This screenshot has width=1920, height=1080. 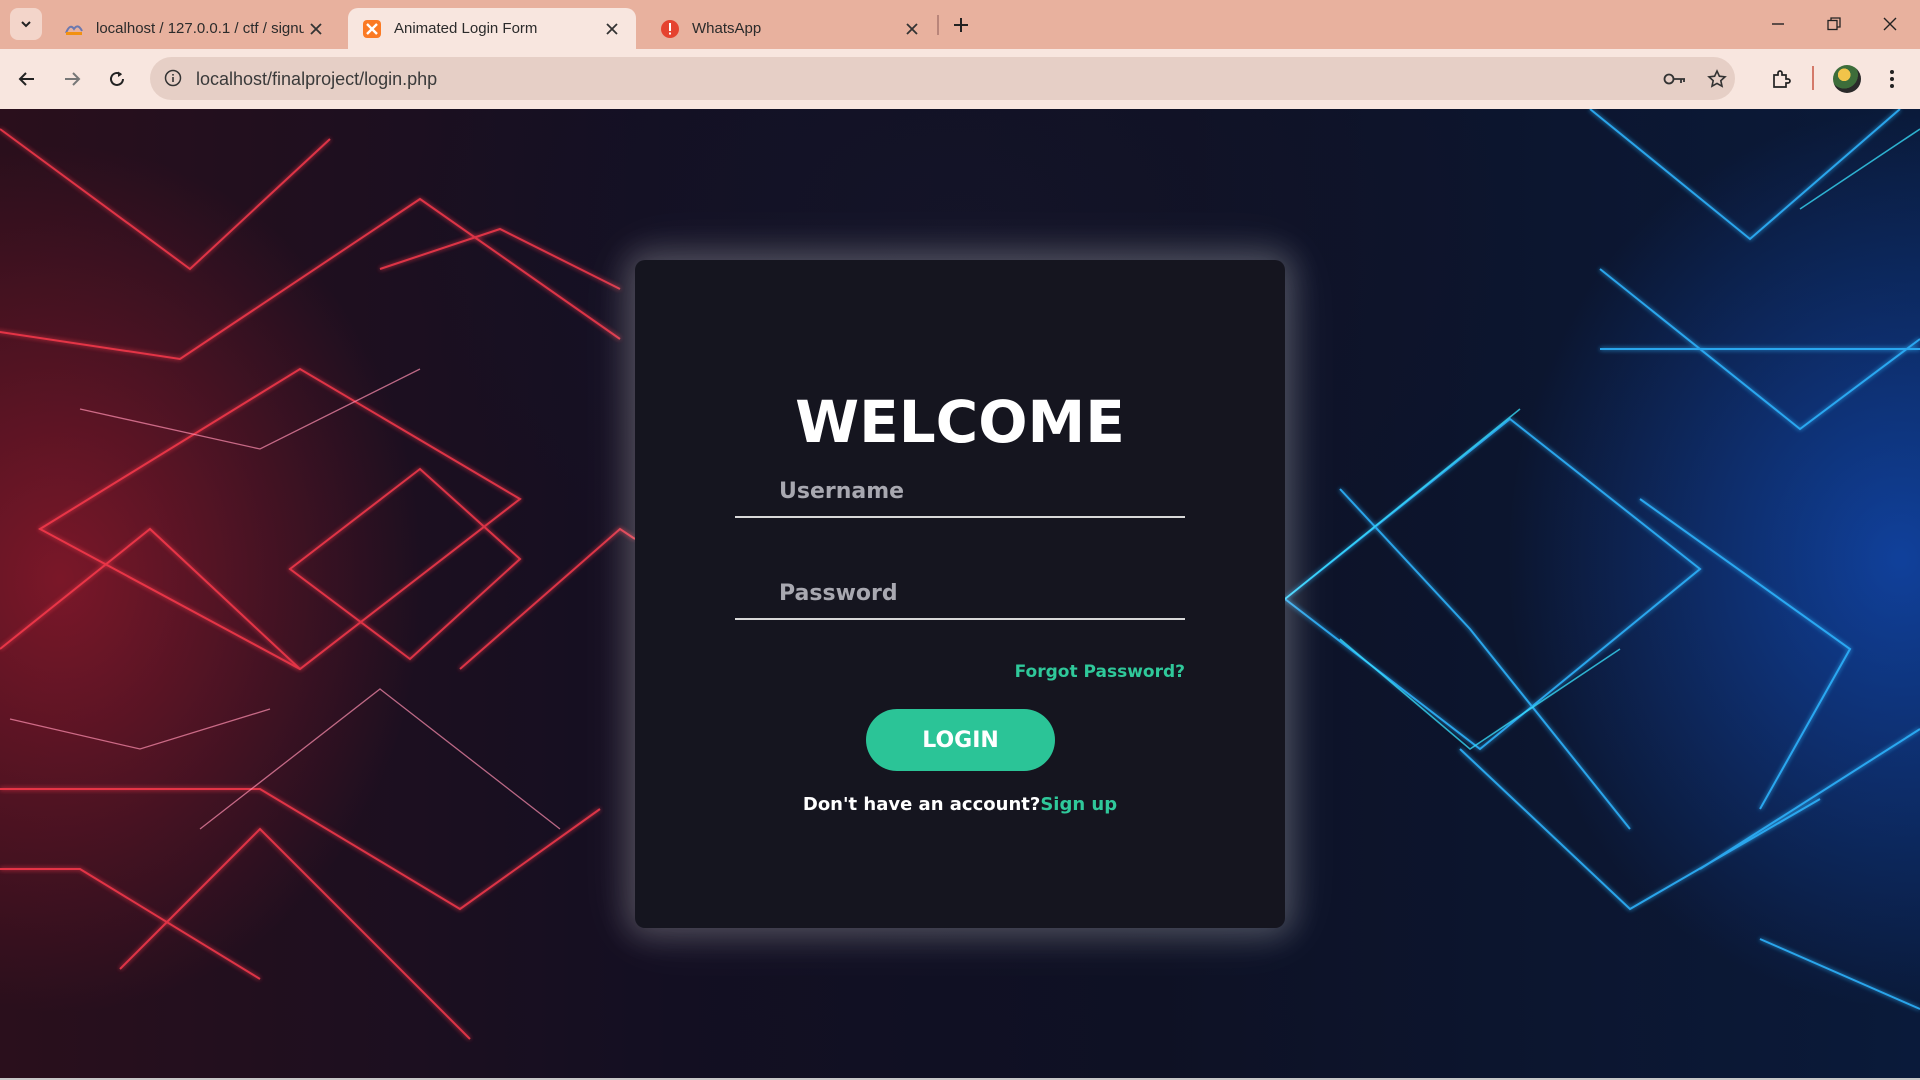 What do you see at coordinates (372, 29) in the screenshot?
I see `xampp-icon` at bounding box center [372, 29].